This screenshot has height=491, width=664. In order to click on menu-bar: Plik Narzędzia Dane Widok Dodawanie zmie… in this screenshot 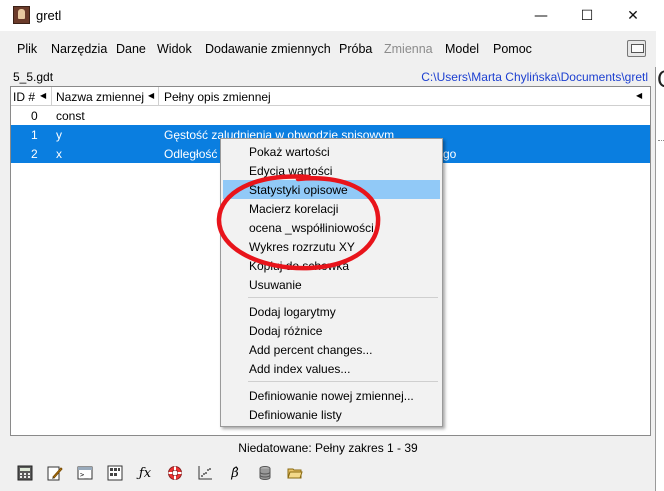, I will do `click(328, 49)`.